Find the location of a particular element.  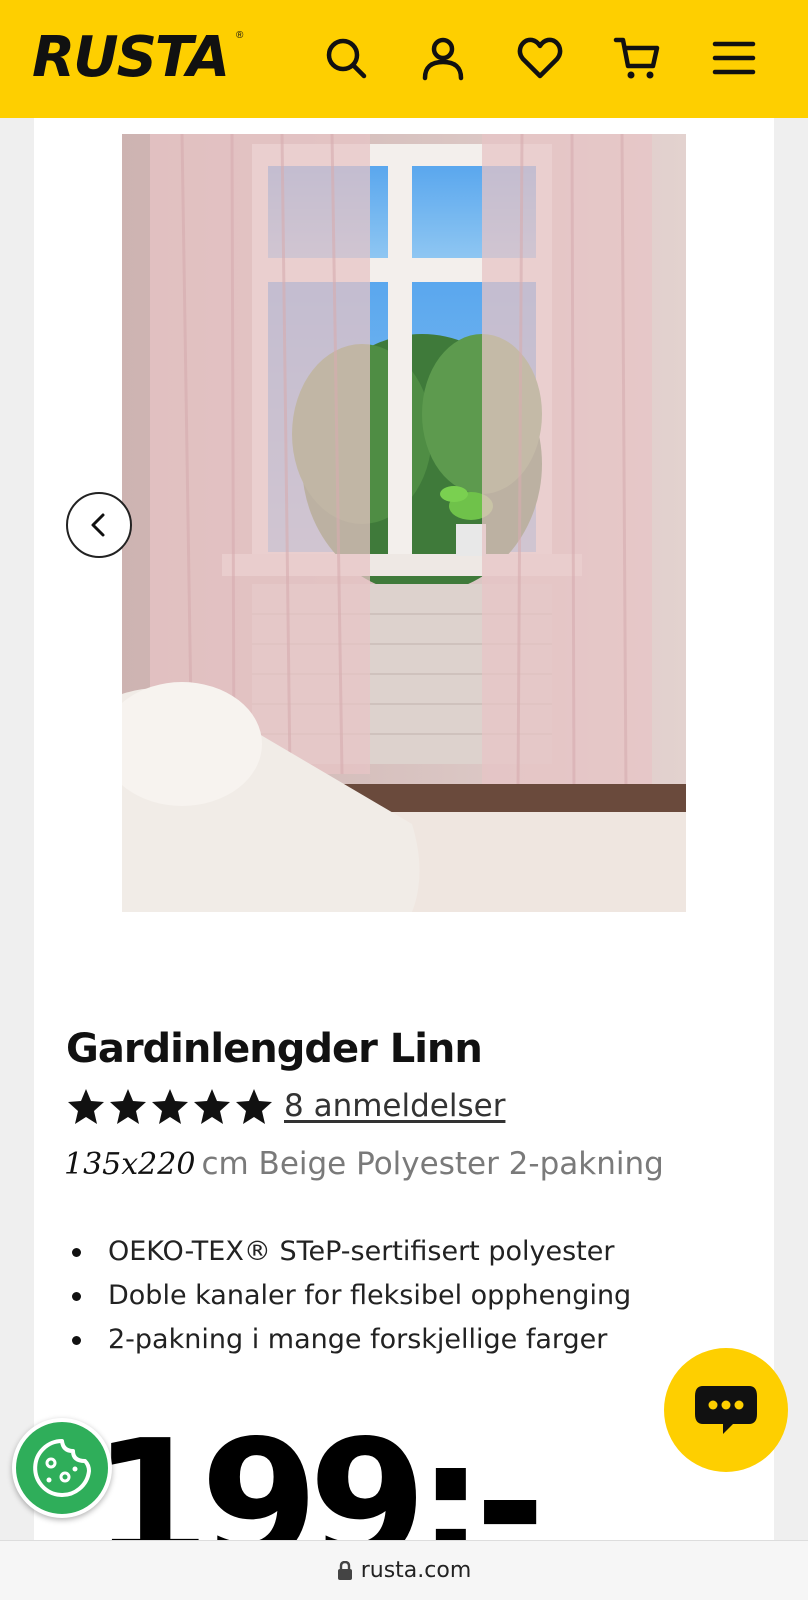

browser-url-bar: rusta.com is located at coordinates (404, 1570).